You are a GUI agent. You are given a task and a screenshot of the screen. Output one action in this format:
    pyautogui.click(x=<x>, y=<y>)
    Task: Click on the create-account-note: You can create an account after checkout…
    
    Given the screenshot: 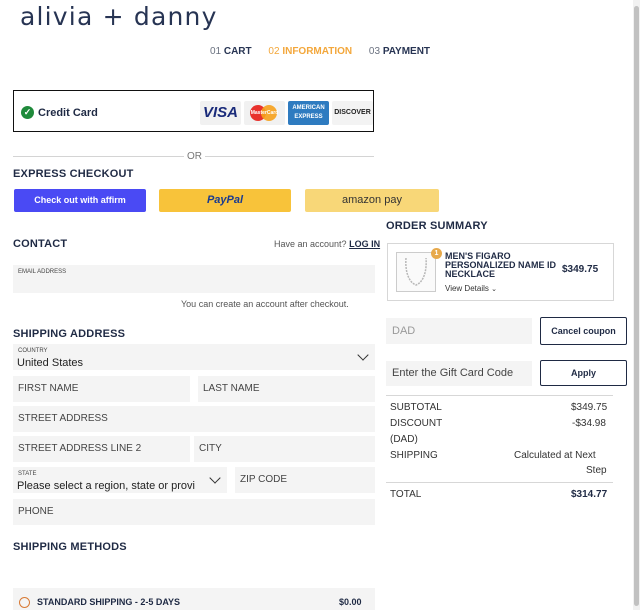 What is the action you would take?
    pyautogui.click(x=265, y=304)
    